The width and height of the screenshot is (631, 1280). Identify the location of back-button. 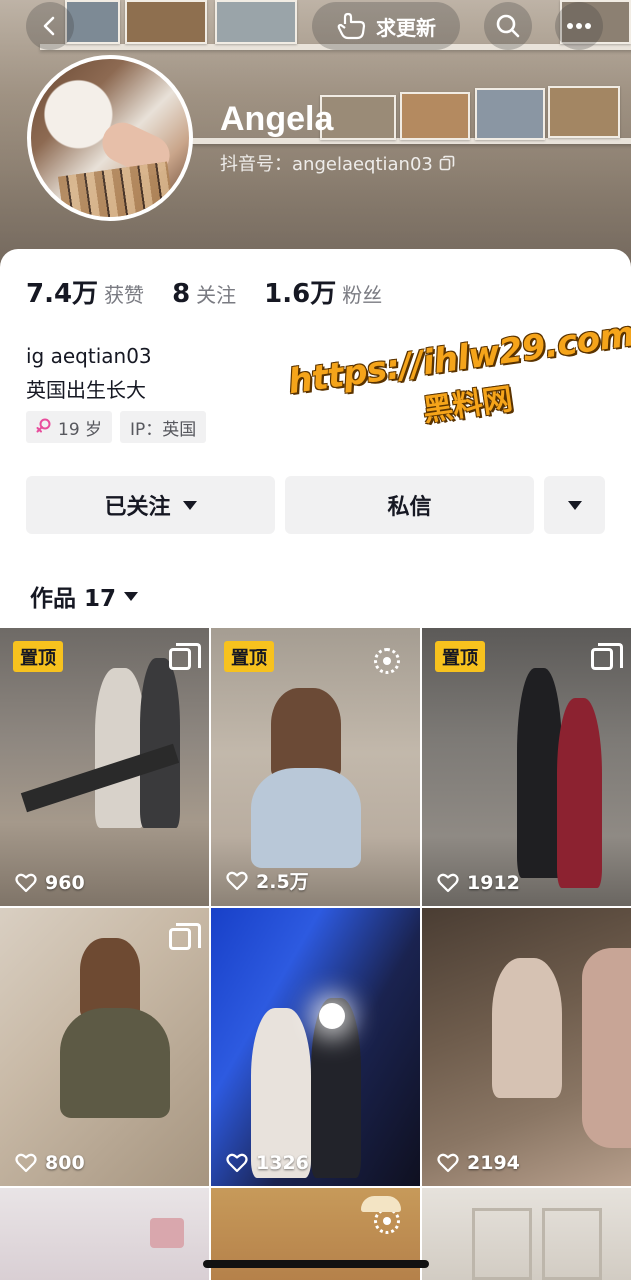
(50, 26).